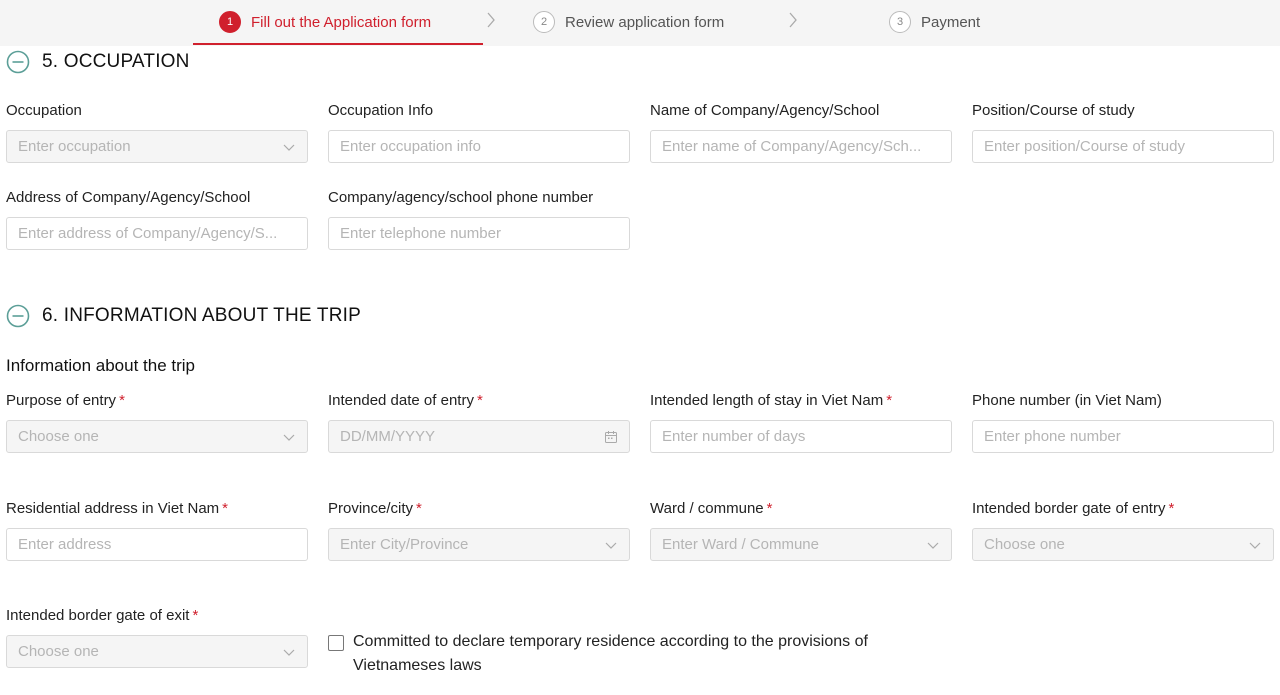  I want to click on phone-vn-label: Phone number (in Viet Nam), so click(1067, 400).